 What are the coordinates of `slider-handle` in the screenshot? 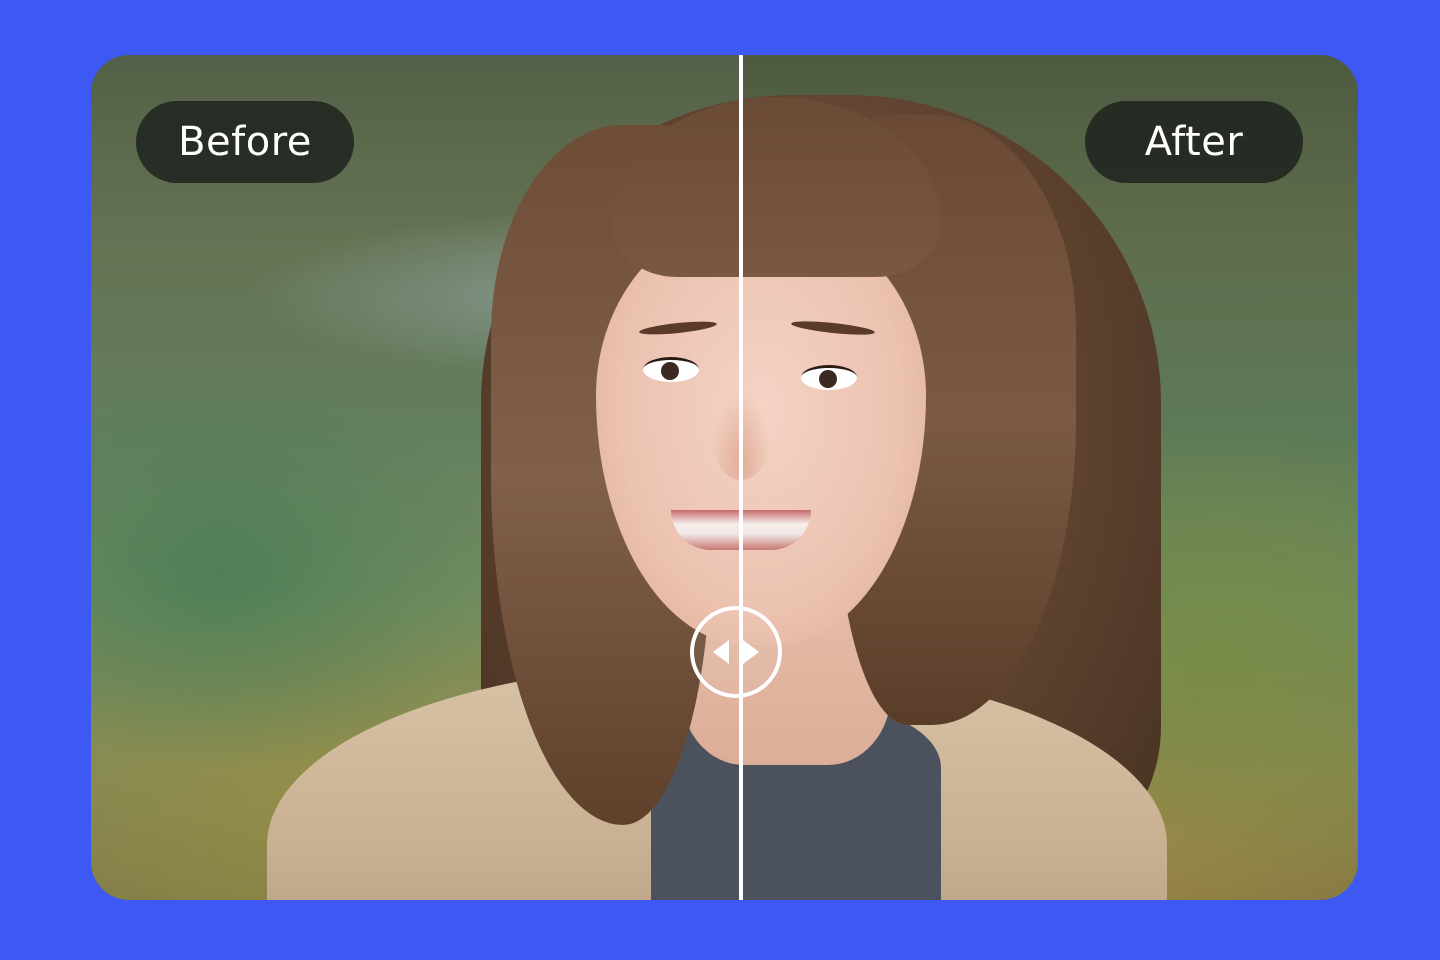 It's located at (736, 652).